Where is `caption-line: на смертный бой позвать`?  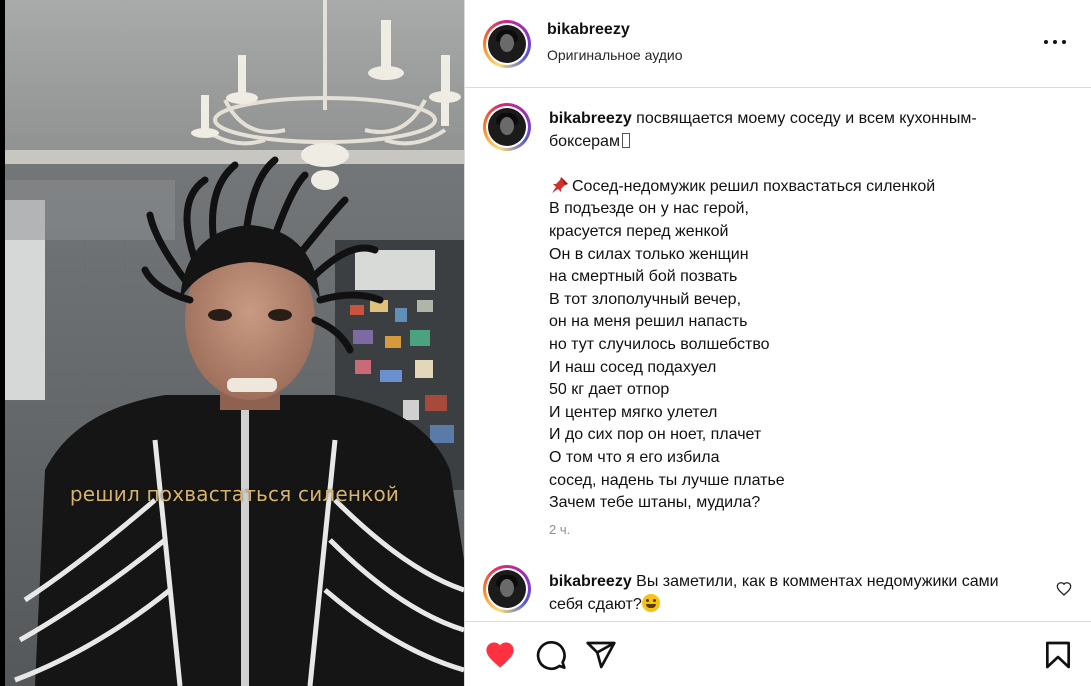 caption-line: на смертный бой позвать is located at coordinates (643, 277).